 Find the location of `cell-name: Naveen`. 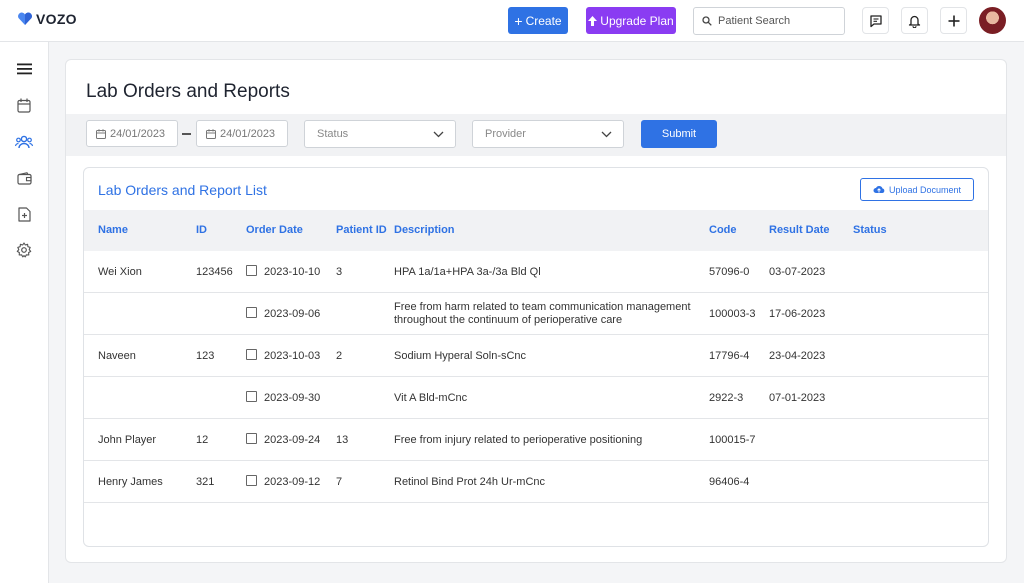

cell-name: Naveen is located at coordinates (117, 356).